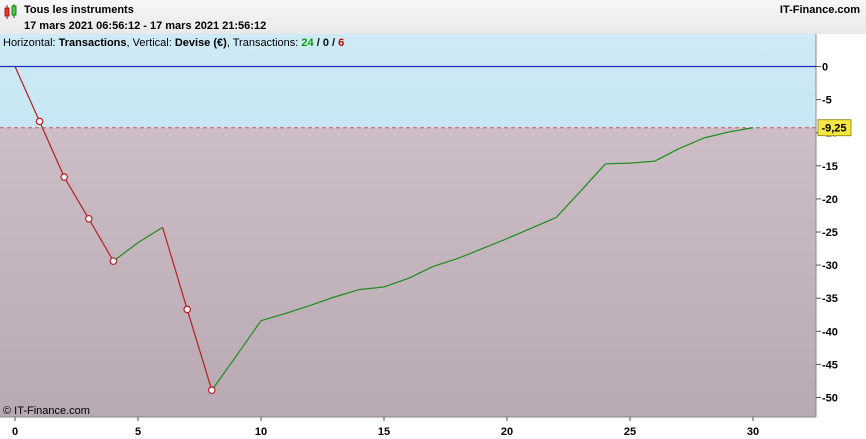 The image size is (866, 439). I want to click on transactions-label: Transactions:, so click(265, 43).